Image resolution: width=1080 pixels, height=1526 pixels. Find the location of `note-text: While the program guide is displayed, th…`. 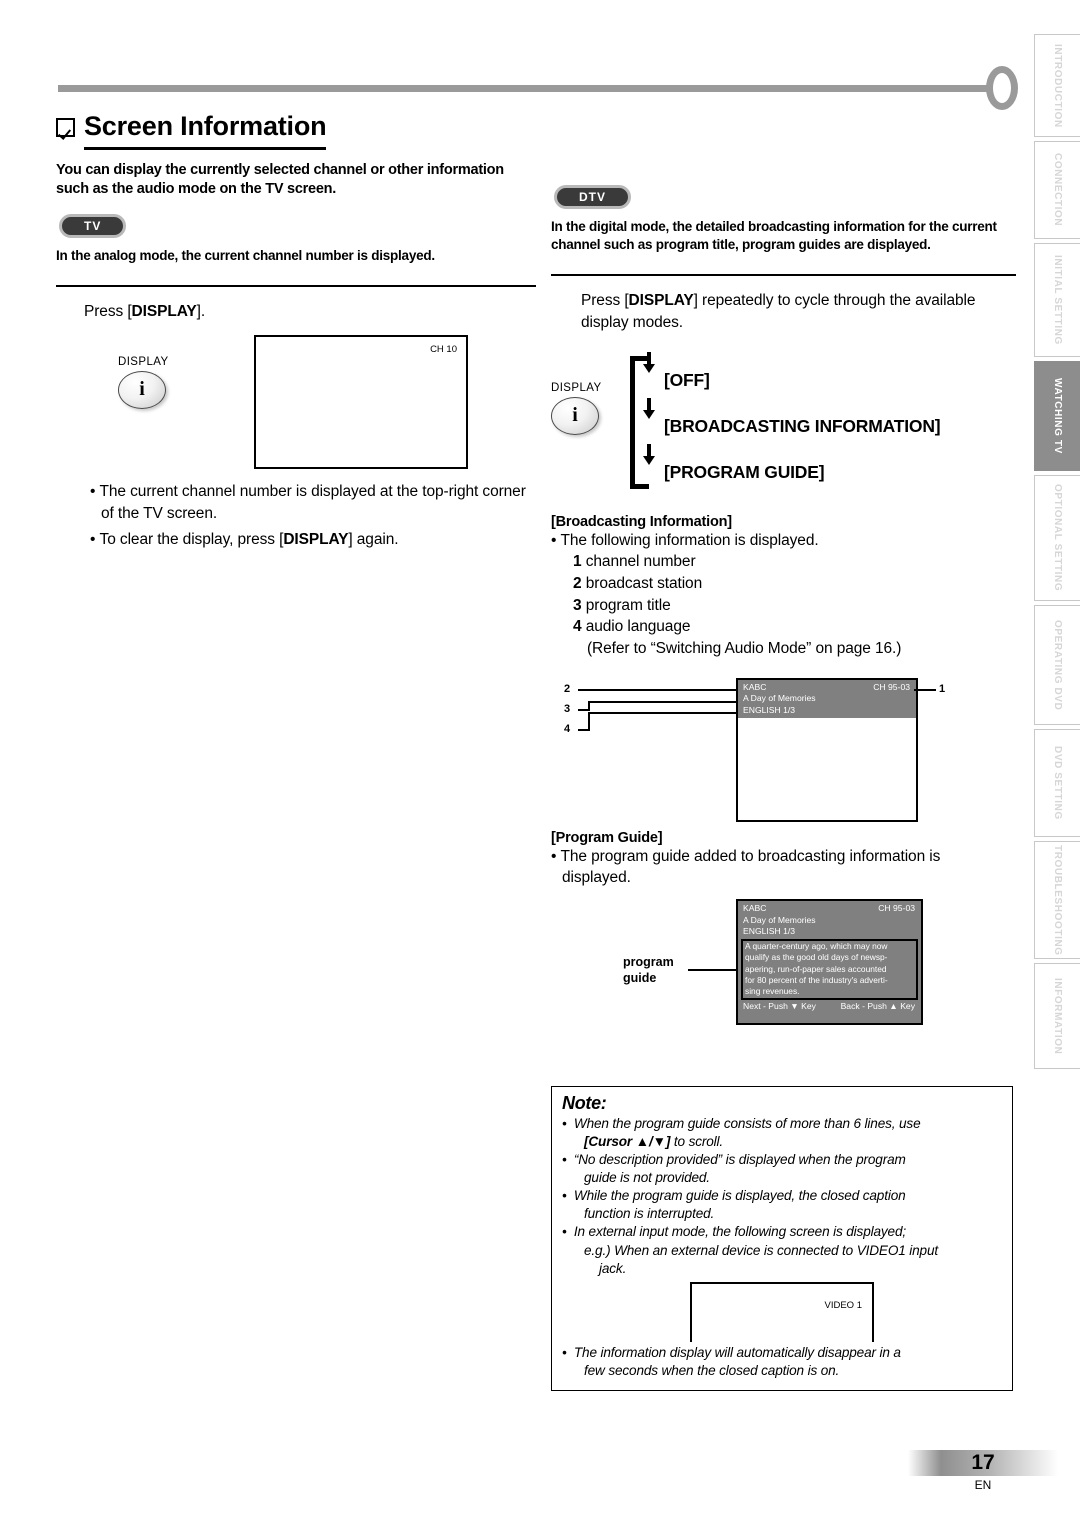

note-text: While the program guide is displayed, th… is located at coordinates (739, 1196).